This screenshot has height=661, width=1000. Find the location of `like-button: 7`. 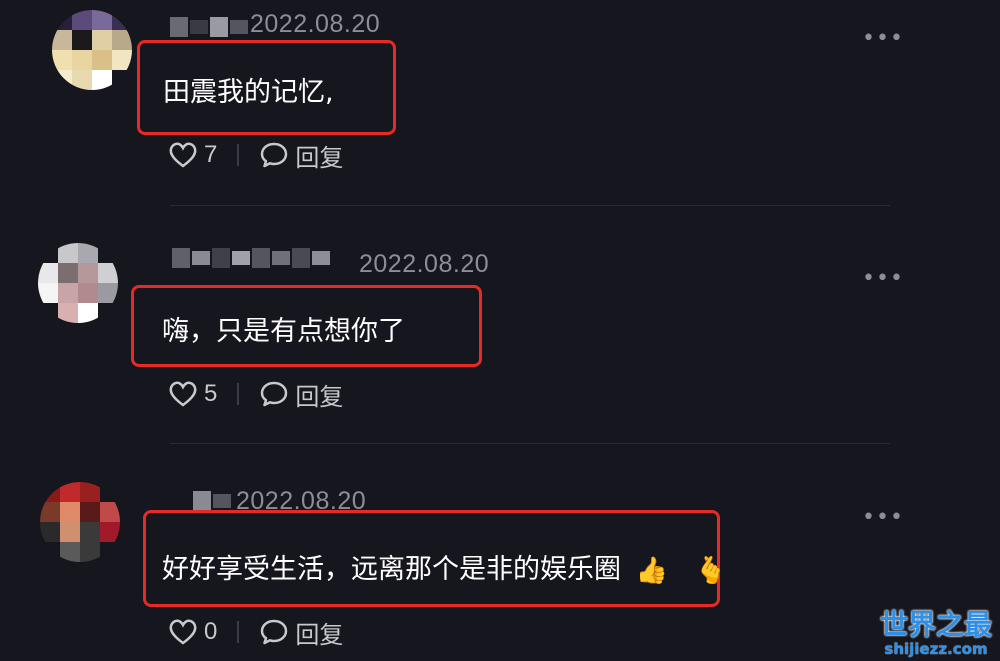

like-button: 7 is located at coordinates (192, 155).